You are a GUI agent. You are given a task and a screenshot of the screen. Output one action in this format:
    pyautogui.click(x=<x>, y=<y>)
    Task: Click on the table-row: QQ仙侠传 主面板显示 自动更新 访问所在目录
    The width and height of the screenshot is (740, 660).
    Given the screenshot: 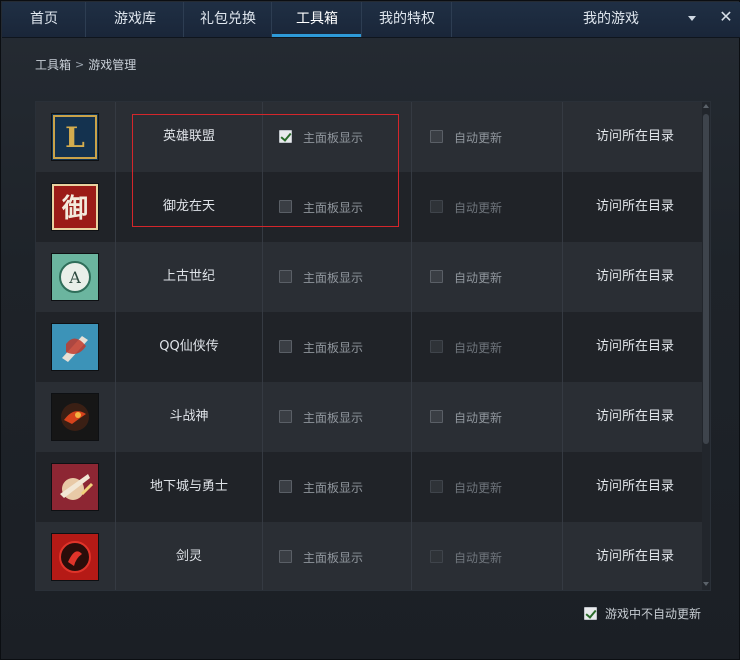 What is the action you would take?
    pyautogui.click(x=370, y=347)
    